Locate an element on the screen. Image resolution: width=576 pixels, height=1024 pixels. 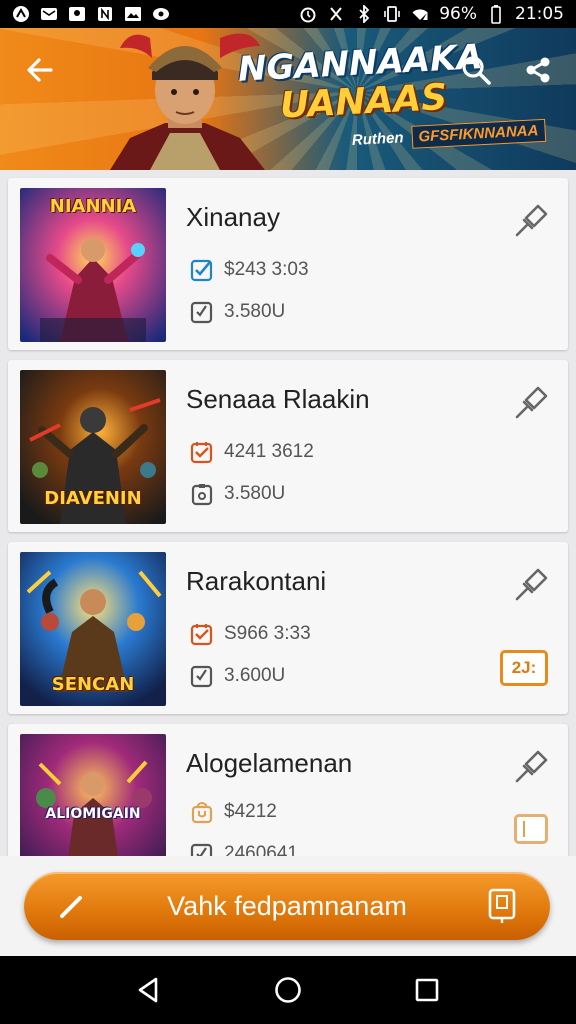
status-bar-left is located at coordinates (91, 14).